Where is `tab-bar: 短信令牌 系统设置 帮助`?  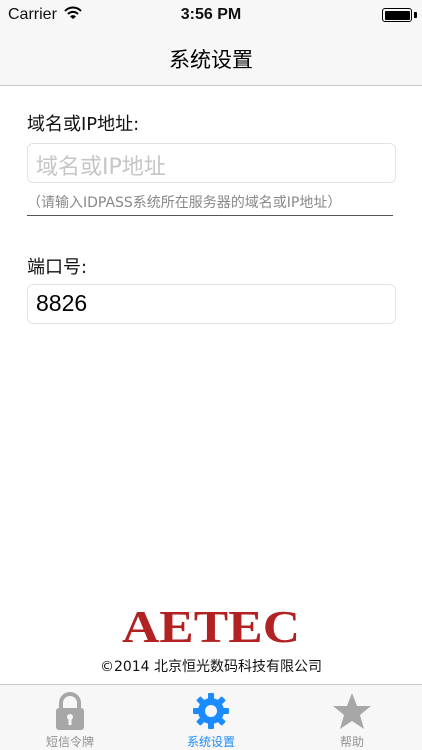 tab-bar: 短信令牌 系统设置 帮助 is located at coordinates (211, 717).